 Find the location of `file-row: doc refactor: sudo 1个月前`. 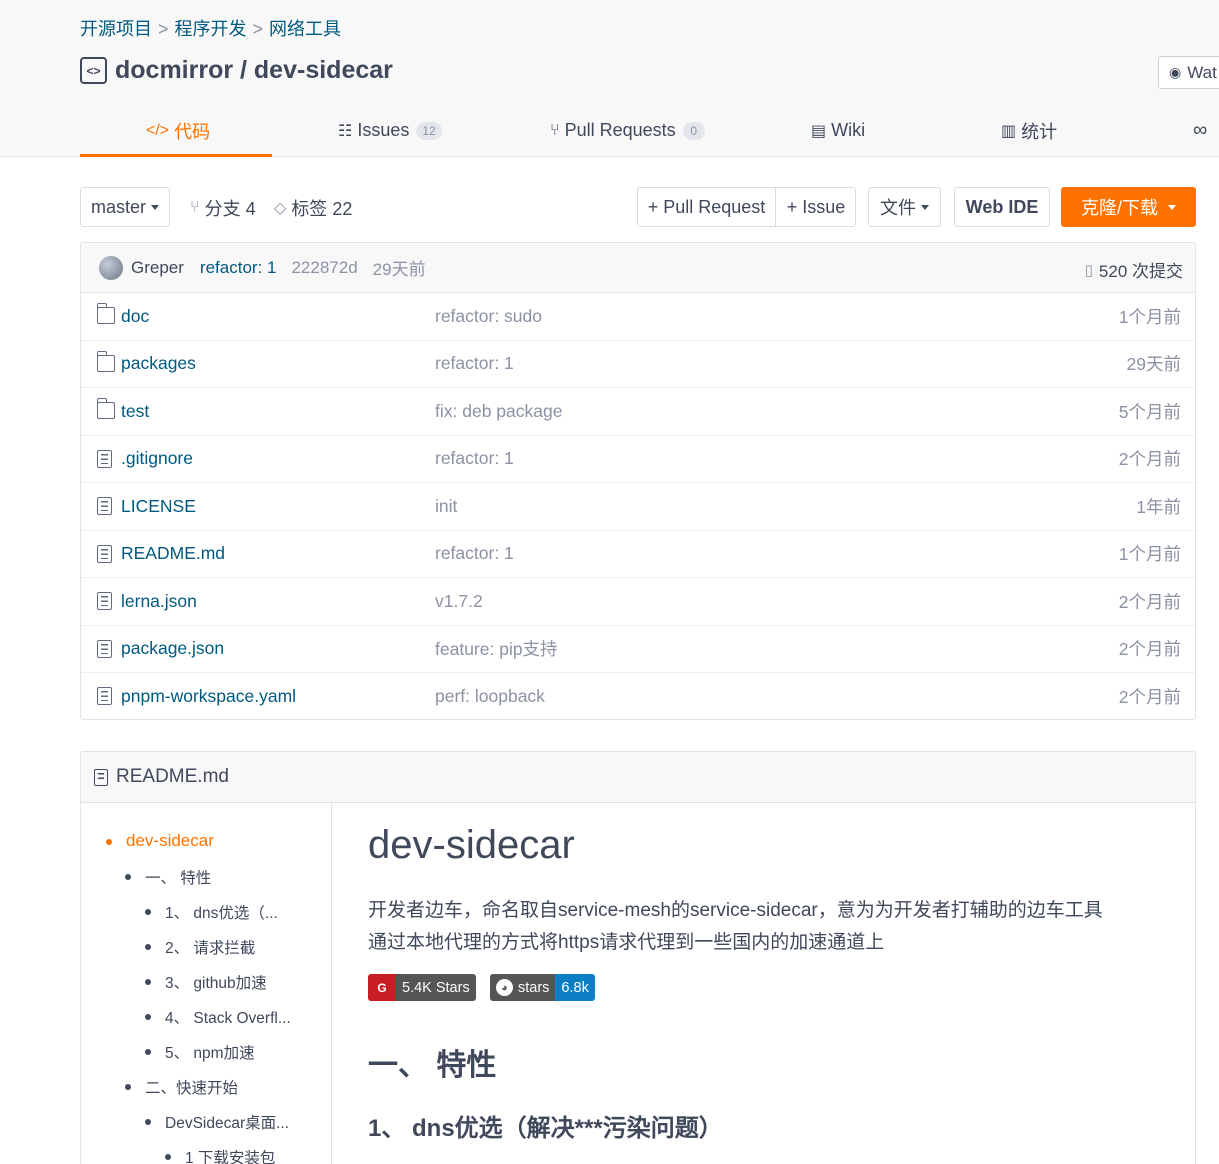

file-row: doc refactor: sudo 1个月前 is located at coordinates (638, 317).